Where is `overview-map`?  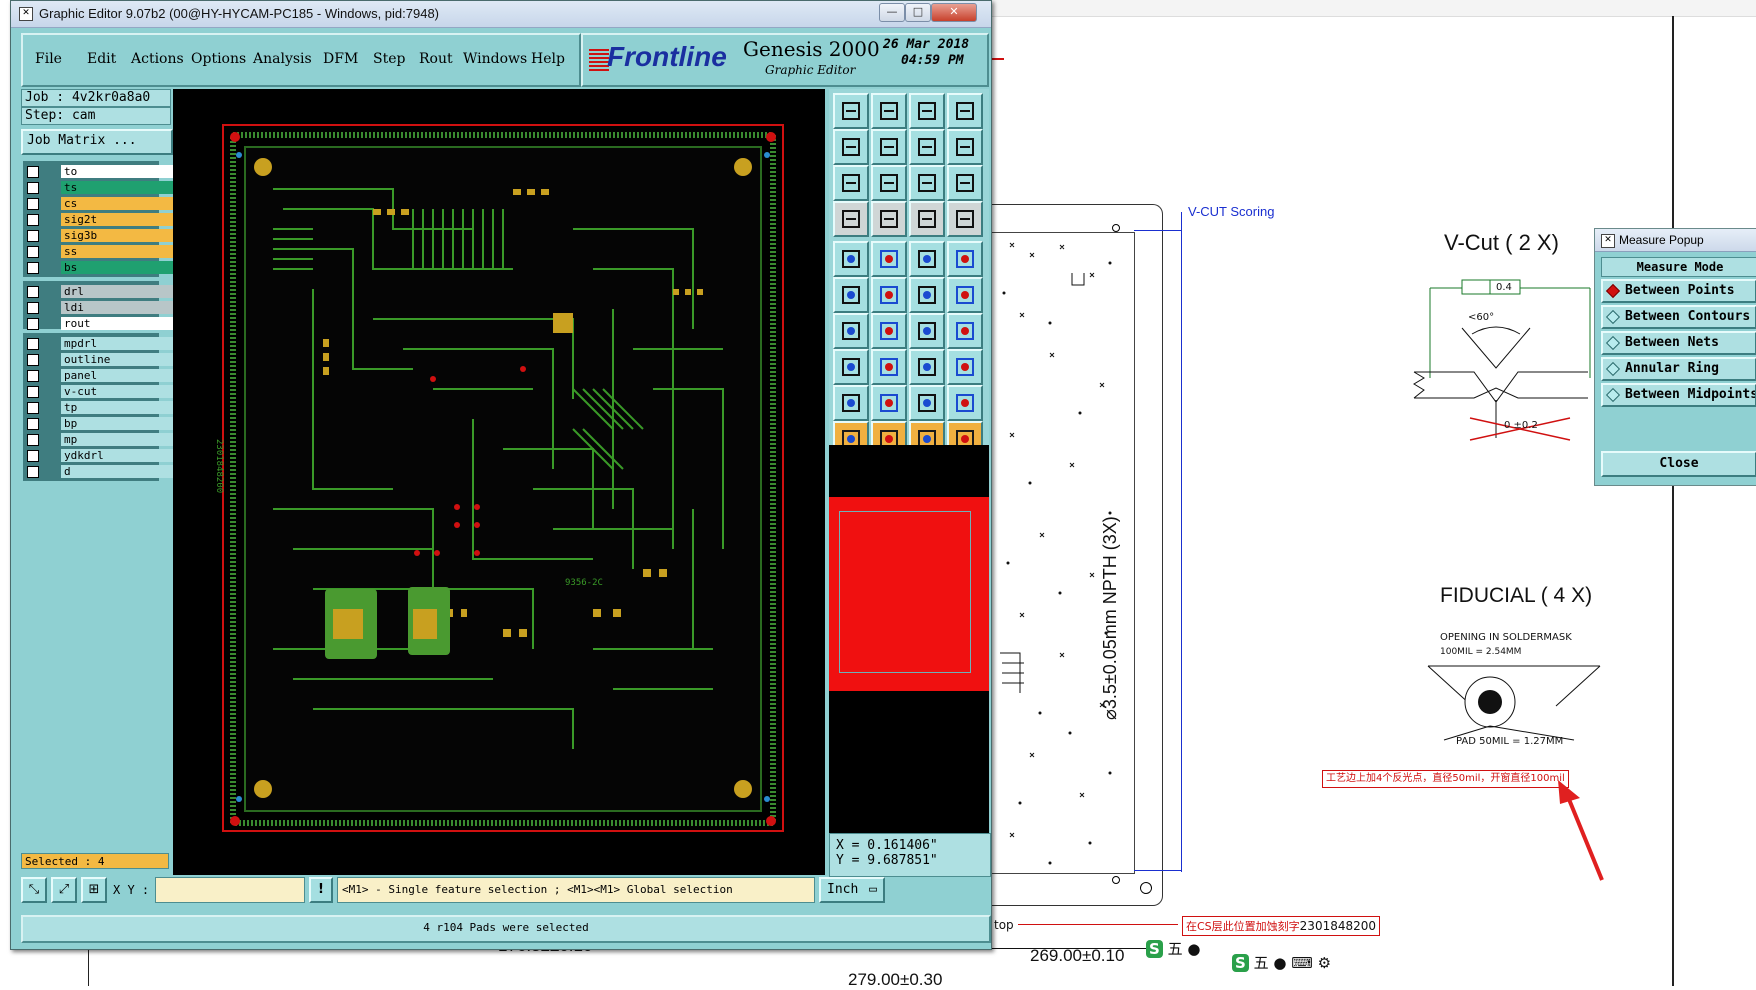 overview-map is located at coordinates (909, 594).